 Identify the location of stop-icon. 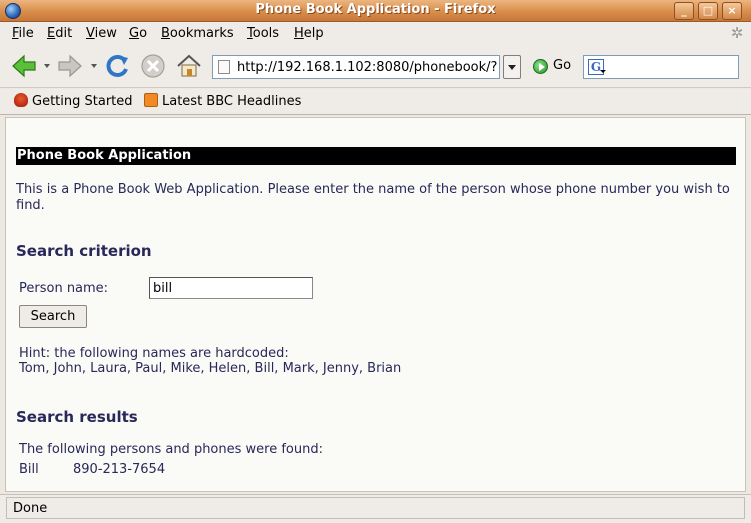
(153, 66).